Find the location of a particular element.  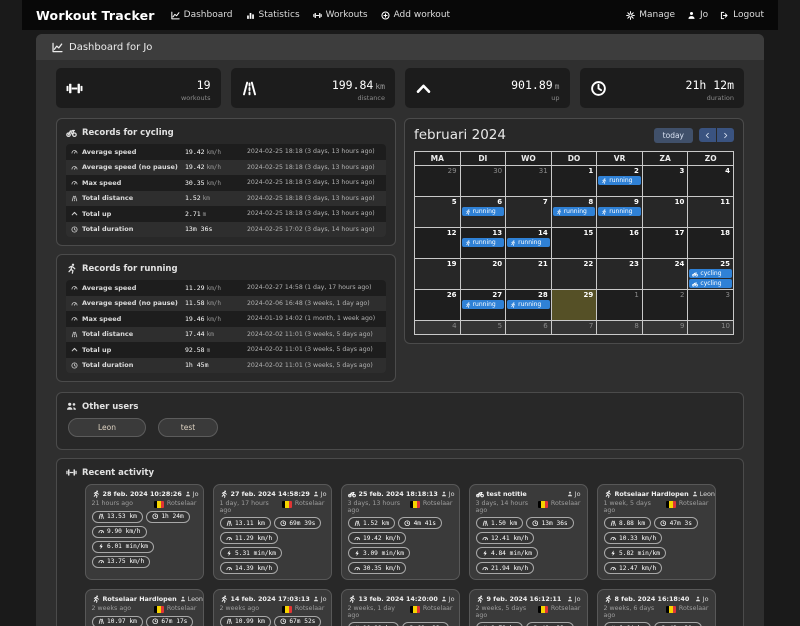

calendar-day-10: 10 is located at coordinates (665, 212).